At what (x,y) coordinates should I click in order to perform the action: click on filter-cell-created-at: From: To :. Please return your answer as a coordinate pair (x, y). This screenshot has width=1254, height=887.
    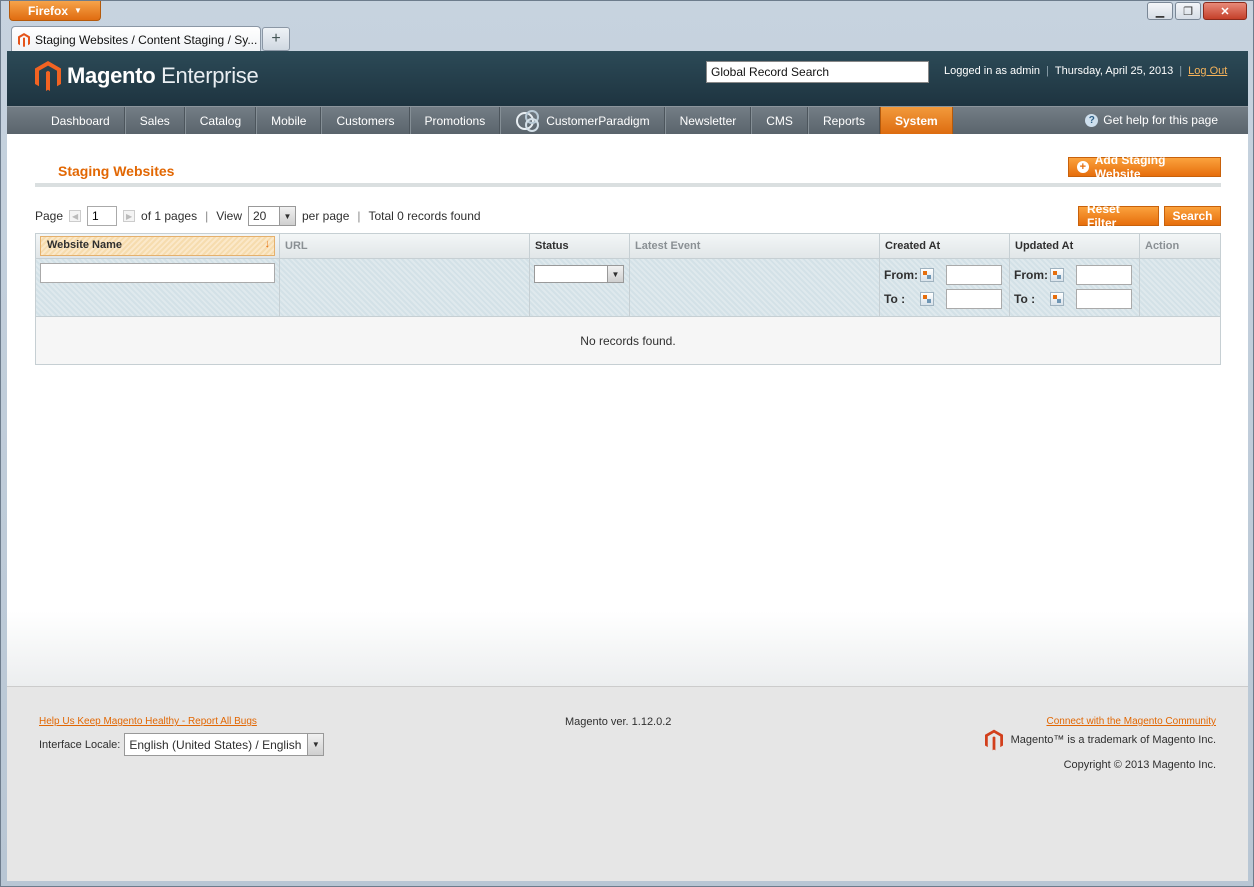
    Looking at the image, I should click on (945, 287).